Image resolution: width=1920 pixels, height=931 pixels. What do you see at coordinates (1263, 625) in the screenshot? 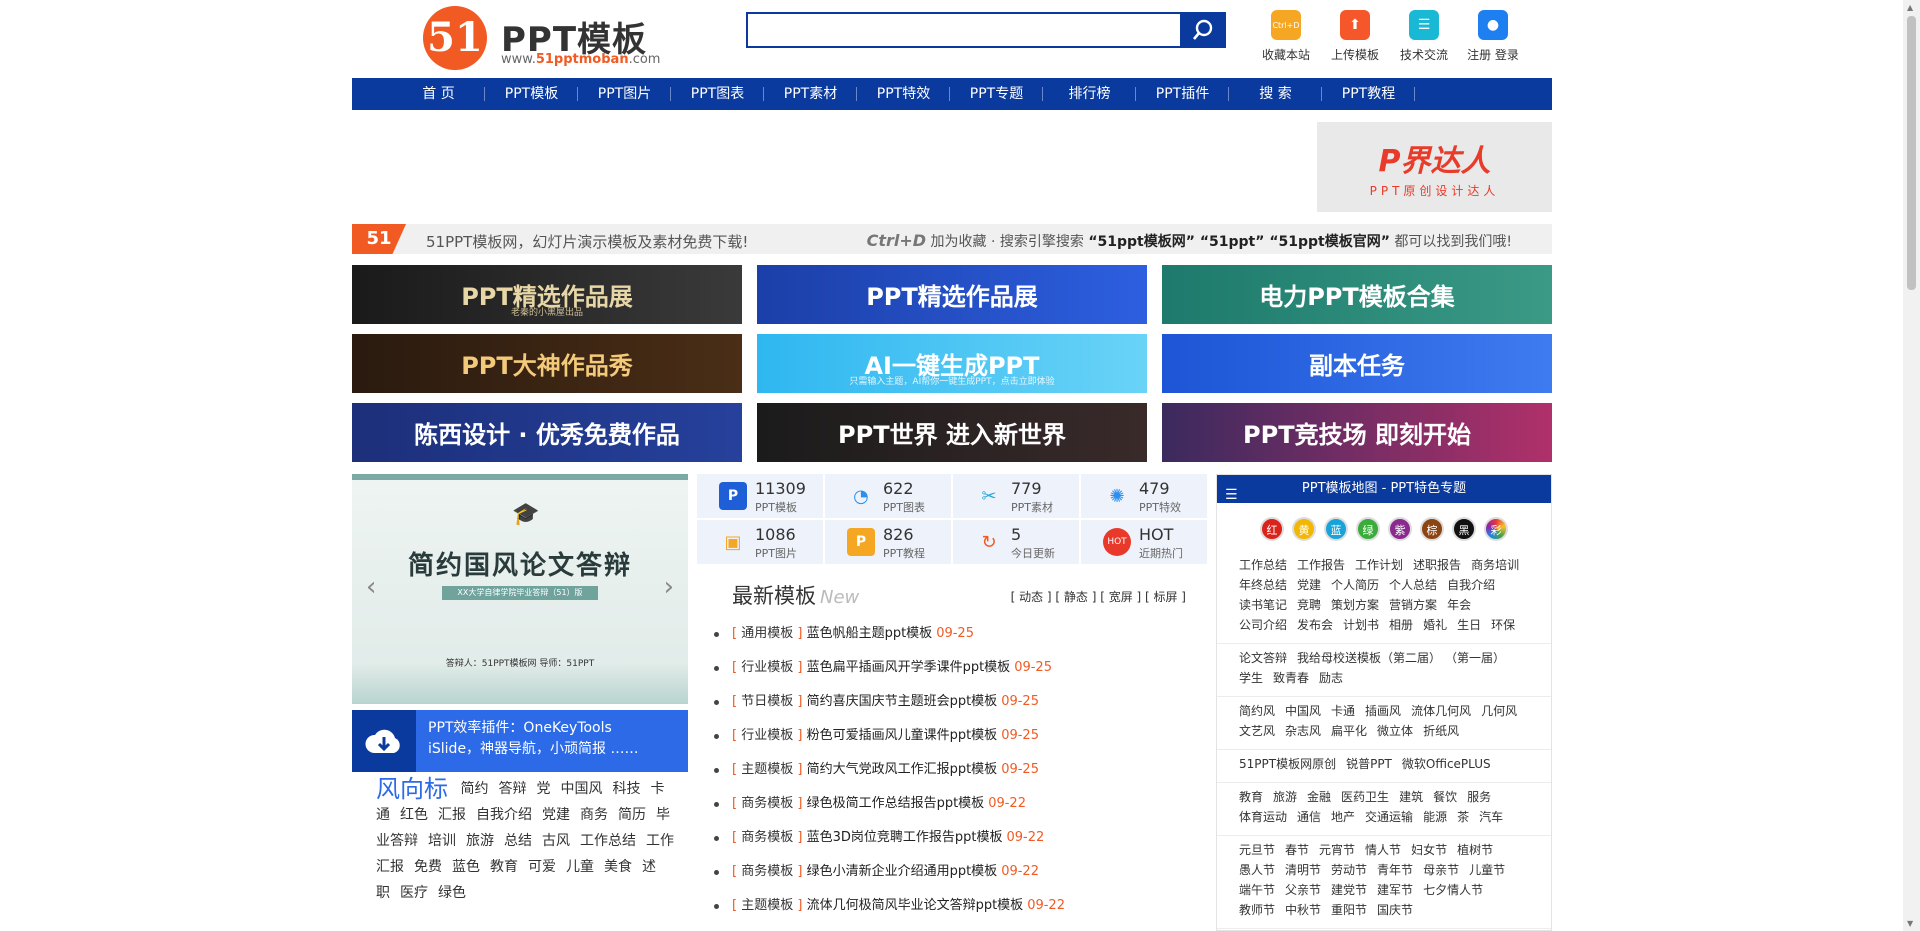
I see `sidebar-topic-link: 公司介绍` at bounding box center [1263, 625].